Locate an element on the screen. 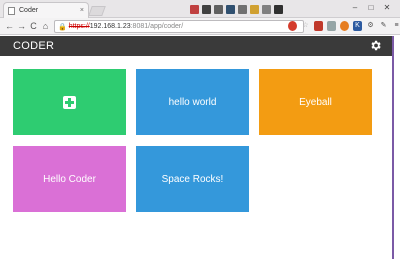  gear-icon is located at coordinates (375, 45).